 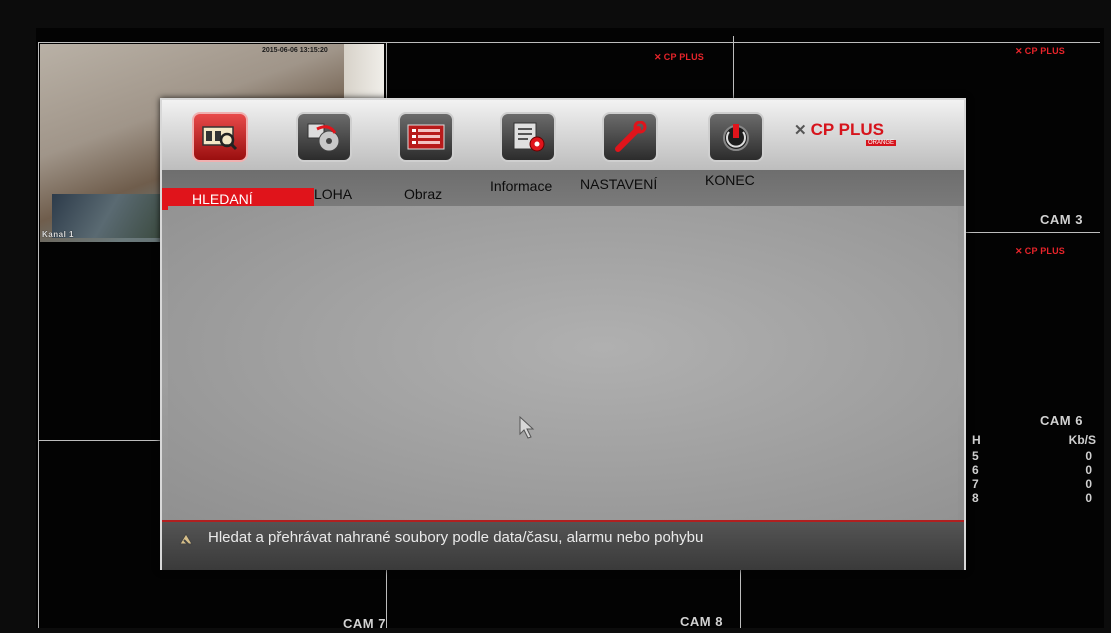 I want to click on display-list-glyph, so click(x=426, y=137).